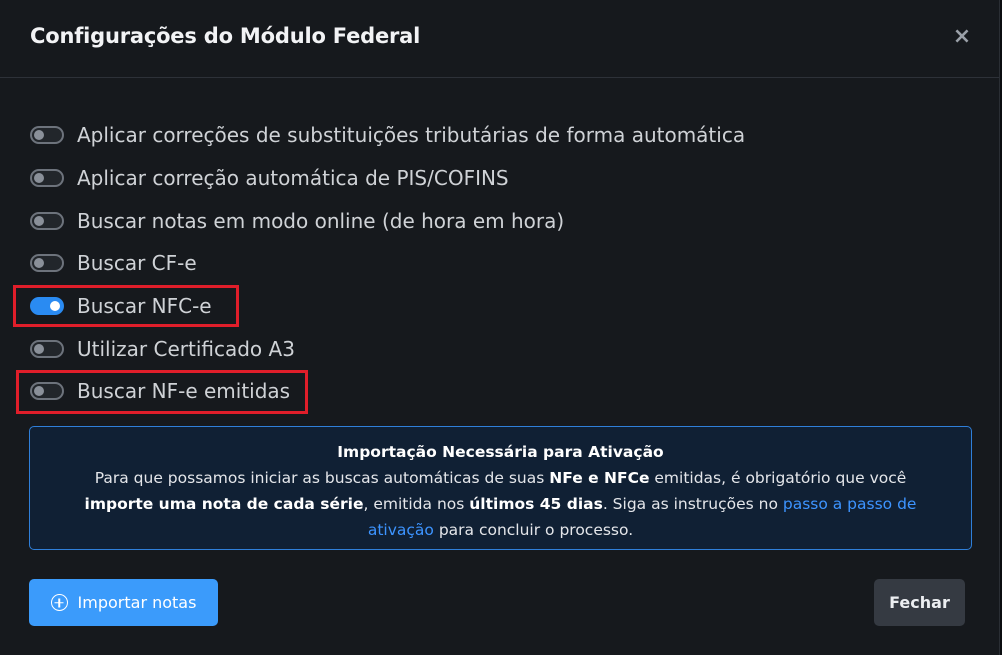 The width and height of the screenshot is (1002, 655). What do you see at coordinates (386, 348) in the screenshot?
I see `option-row: Utilizar Certificado A3` at bounding box center [386, 348].